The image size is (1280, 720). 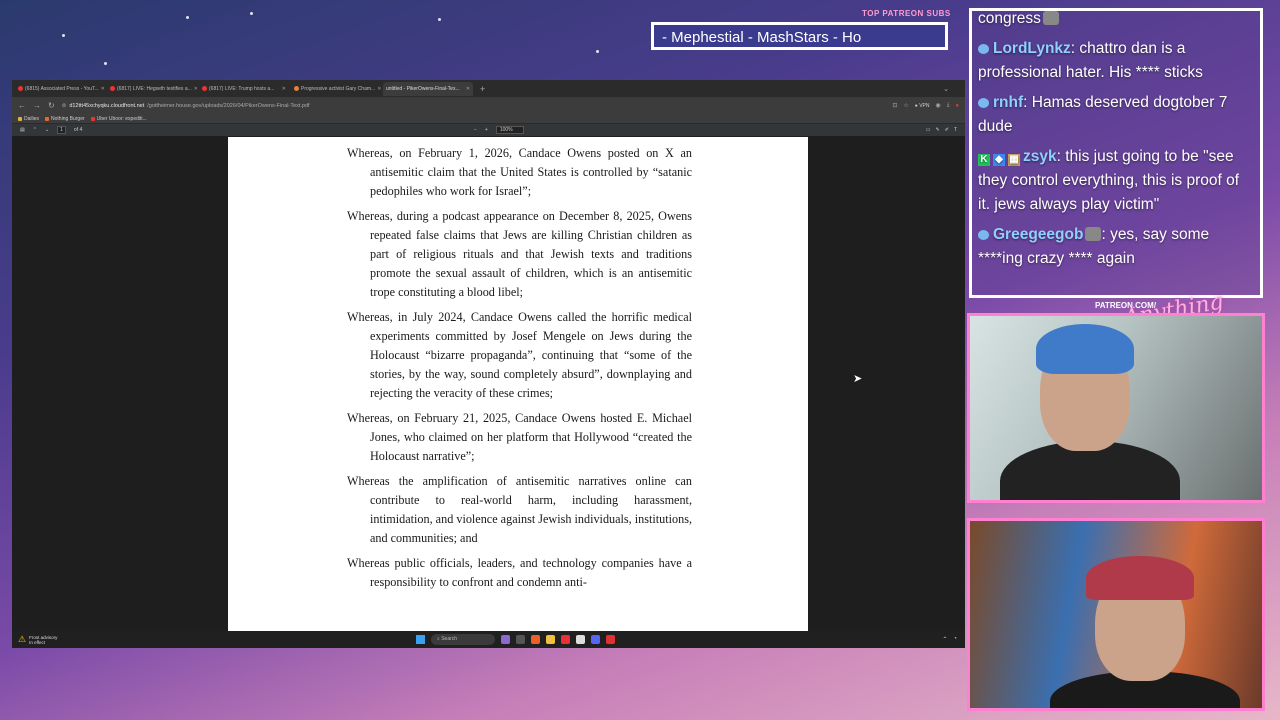 What do you see at coordinates (336, 89) in the screenshot?
I see `browser-tab: Progressive activist Gary Cham... ✕` at bounding box center [336, 89].